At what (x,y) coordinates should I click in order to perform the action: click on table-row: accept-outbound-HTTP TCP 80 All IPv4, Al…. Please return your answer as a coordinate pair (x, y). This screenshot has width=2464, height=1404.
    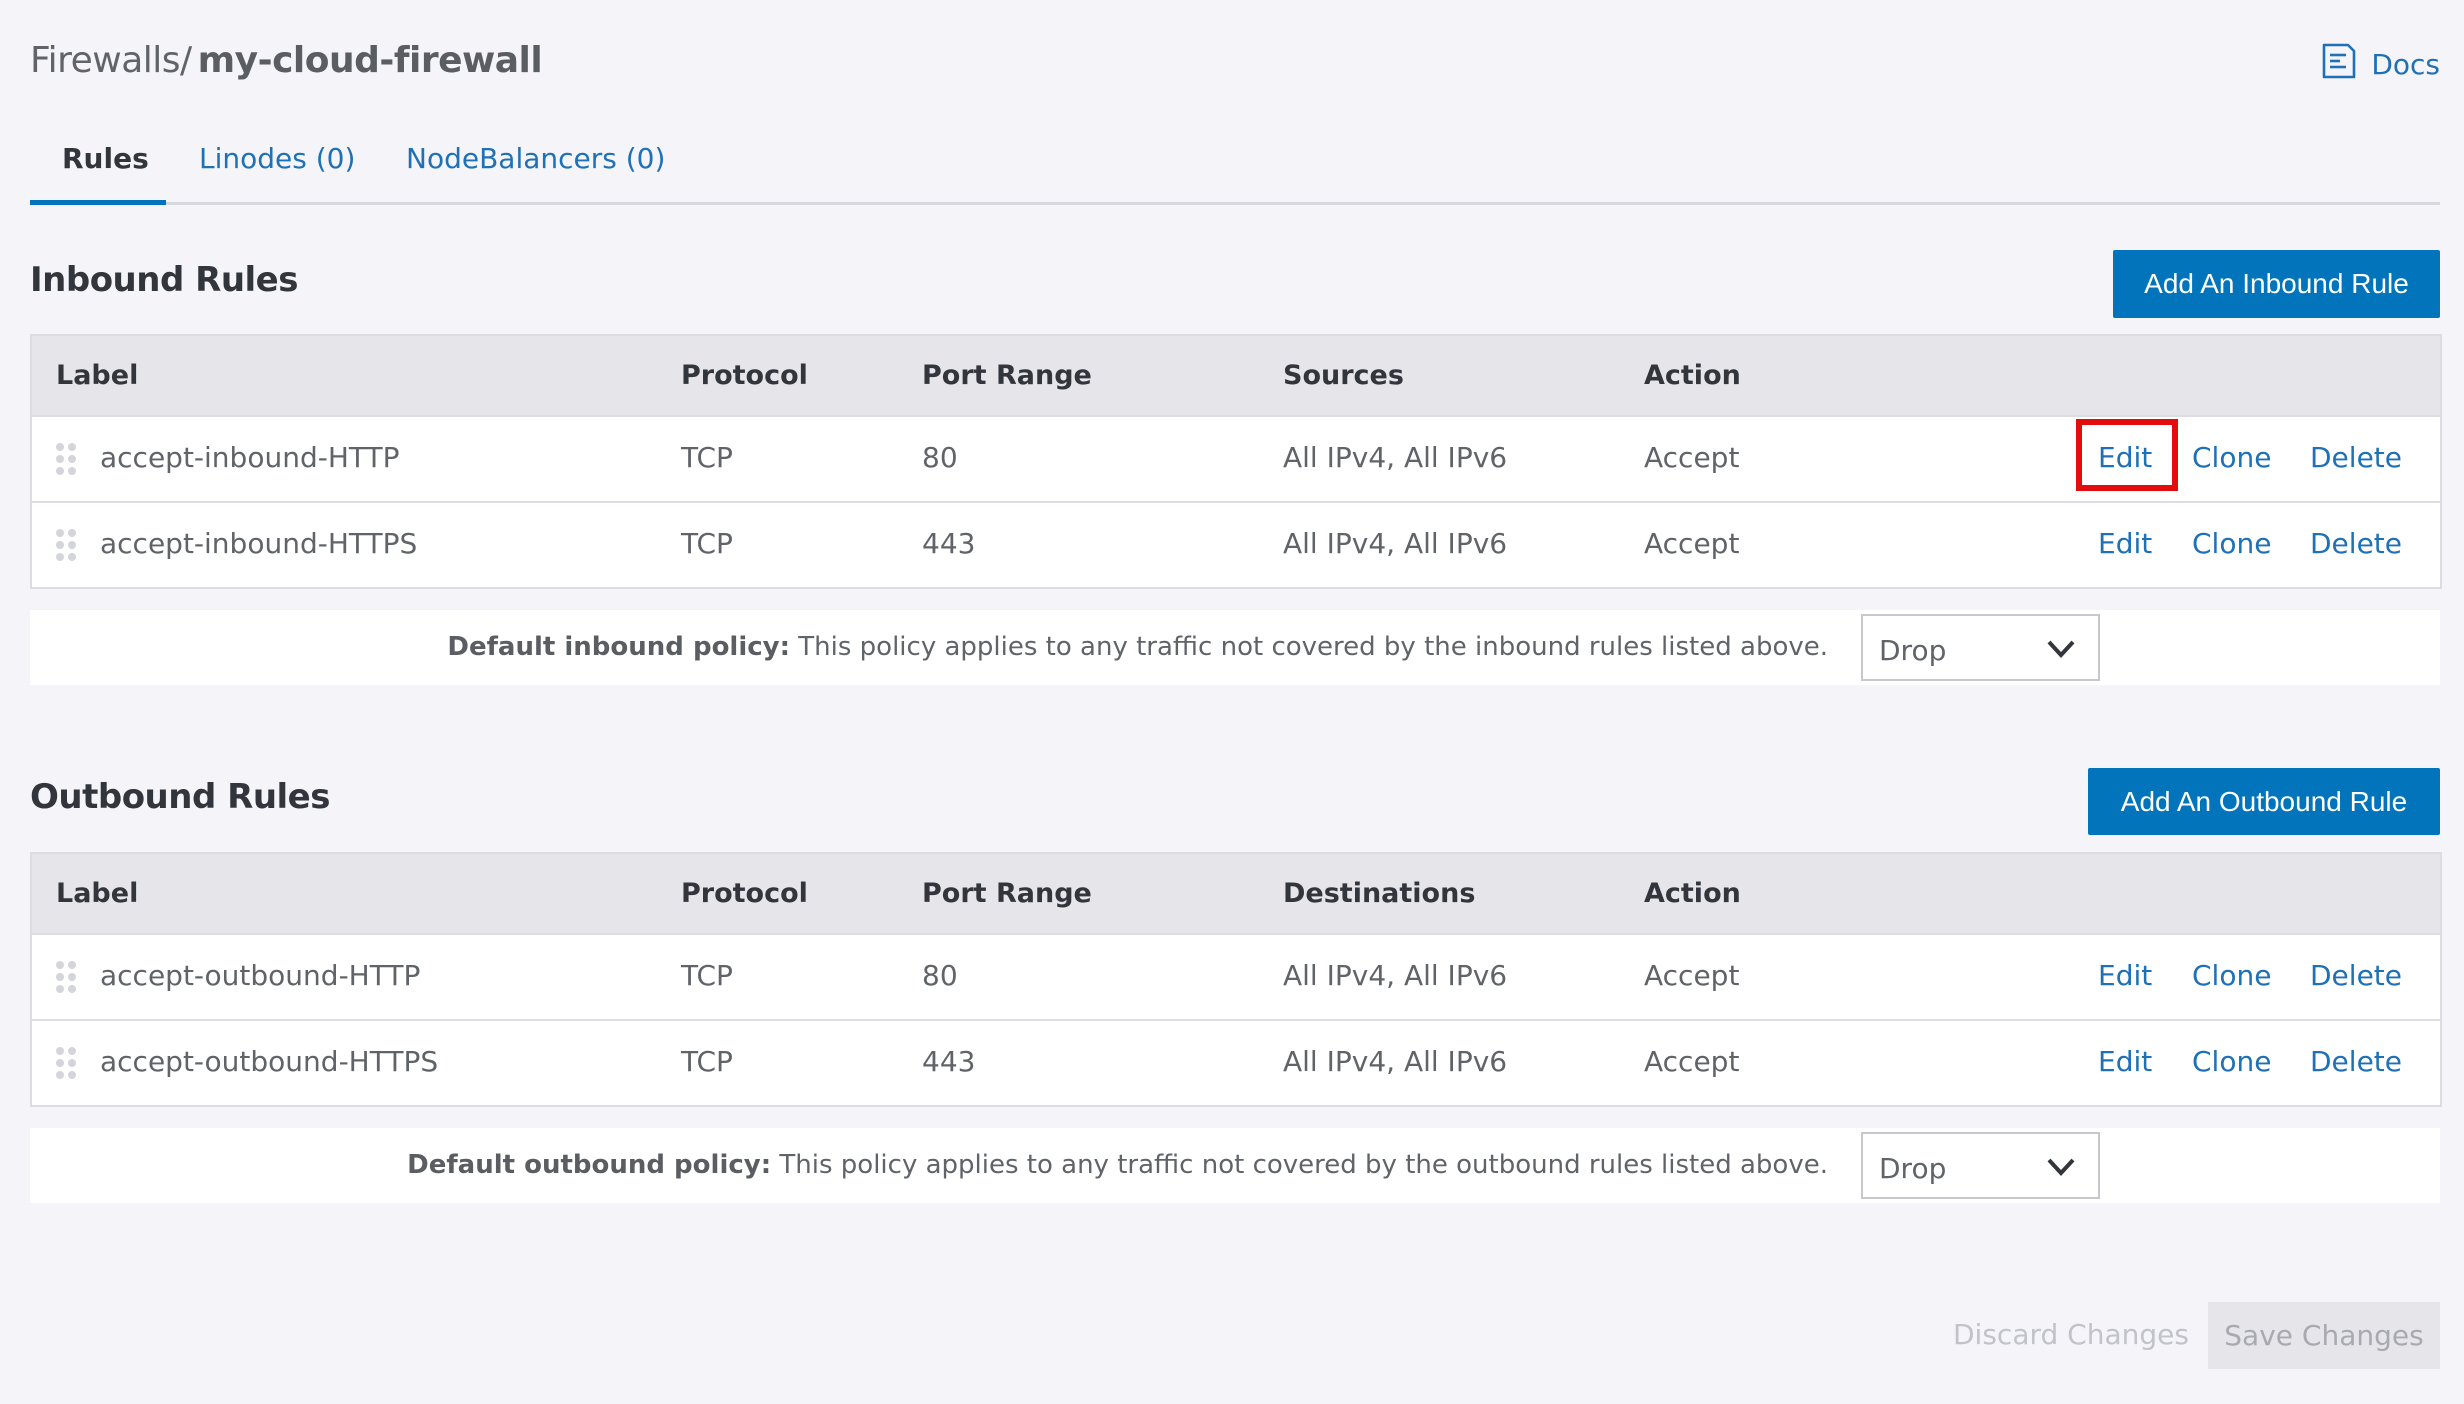
    Looking at the image, I should click on (1236, 978).